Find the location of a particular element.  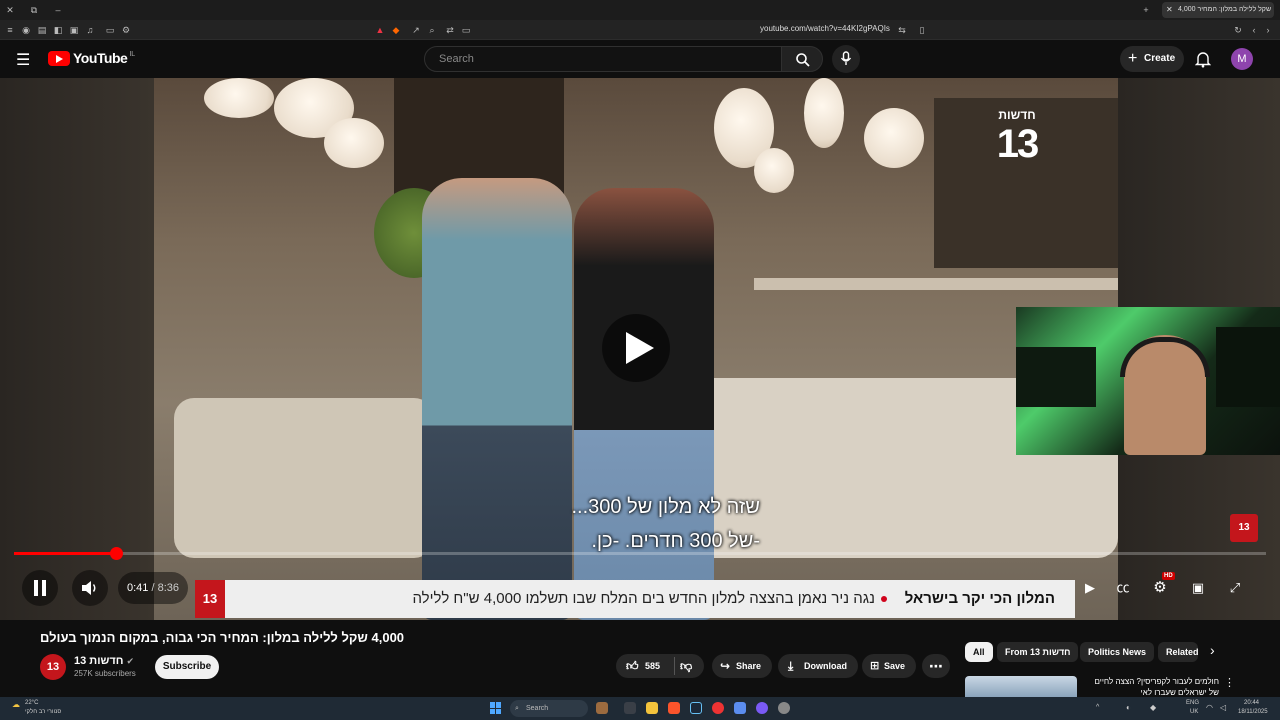

create-button: + Create is located at coordinates (1152, 59).